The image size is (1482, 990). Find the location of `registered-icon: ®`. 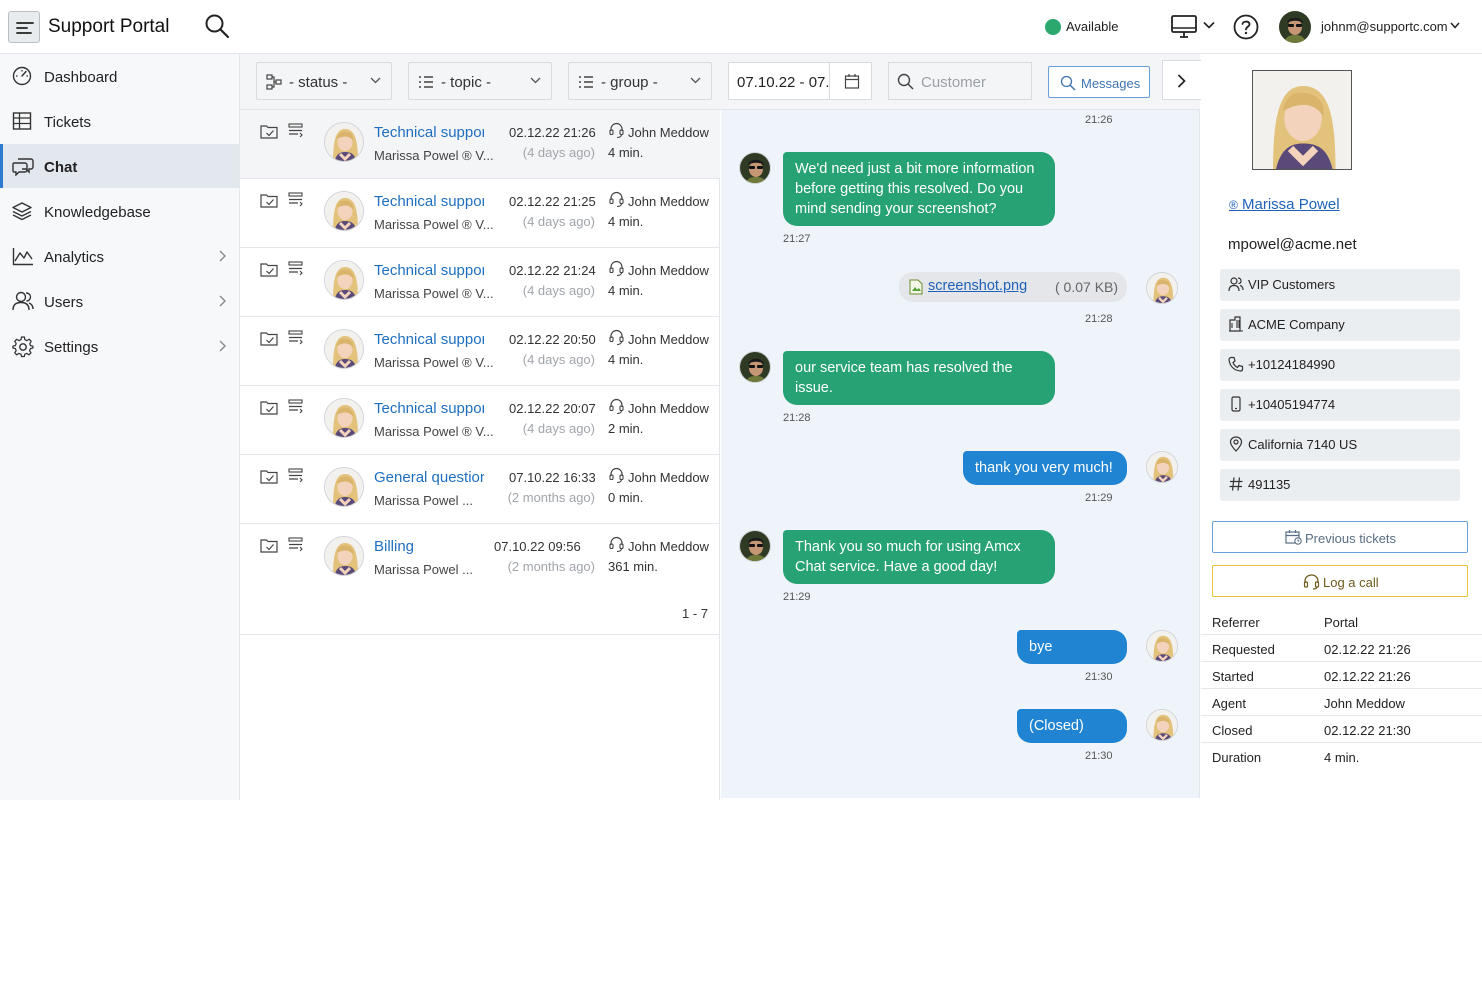

registered-icon: ® is located at coordinates (1233, 205).